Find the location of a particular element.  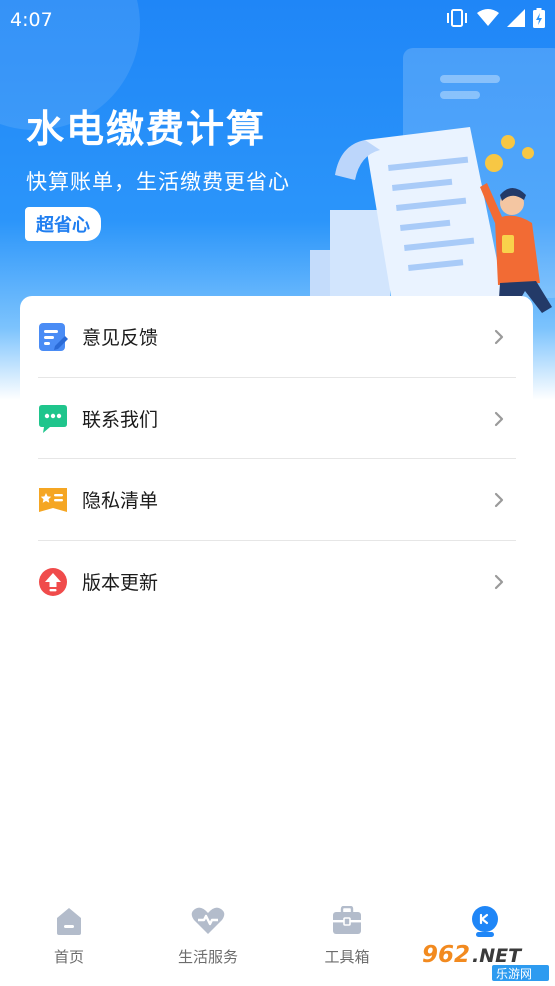

privacy-list-icon is located at coordinates (53, 500).